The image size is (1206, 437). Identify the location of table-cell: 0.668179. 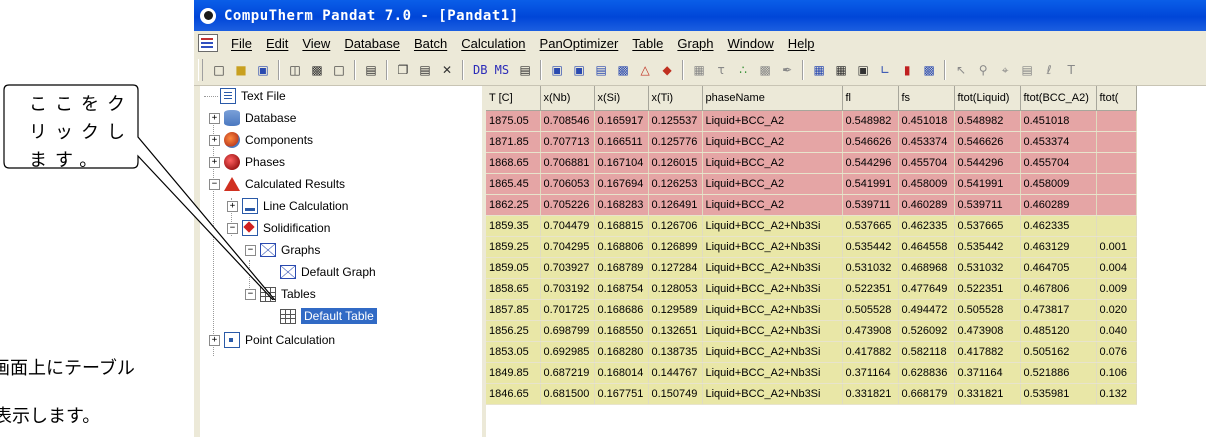
(926, 394).